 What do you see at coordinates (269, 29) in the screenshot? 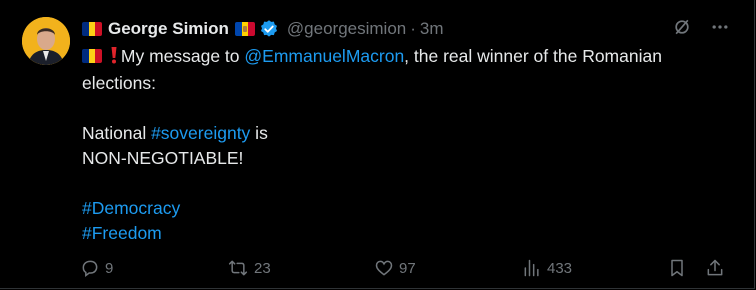
I see `verified-badge-icon` at bounding box center [269, 29].